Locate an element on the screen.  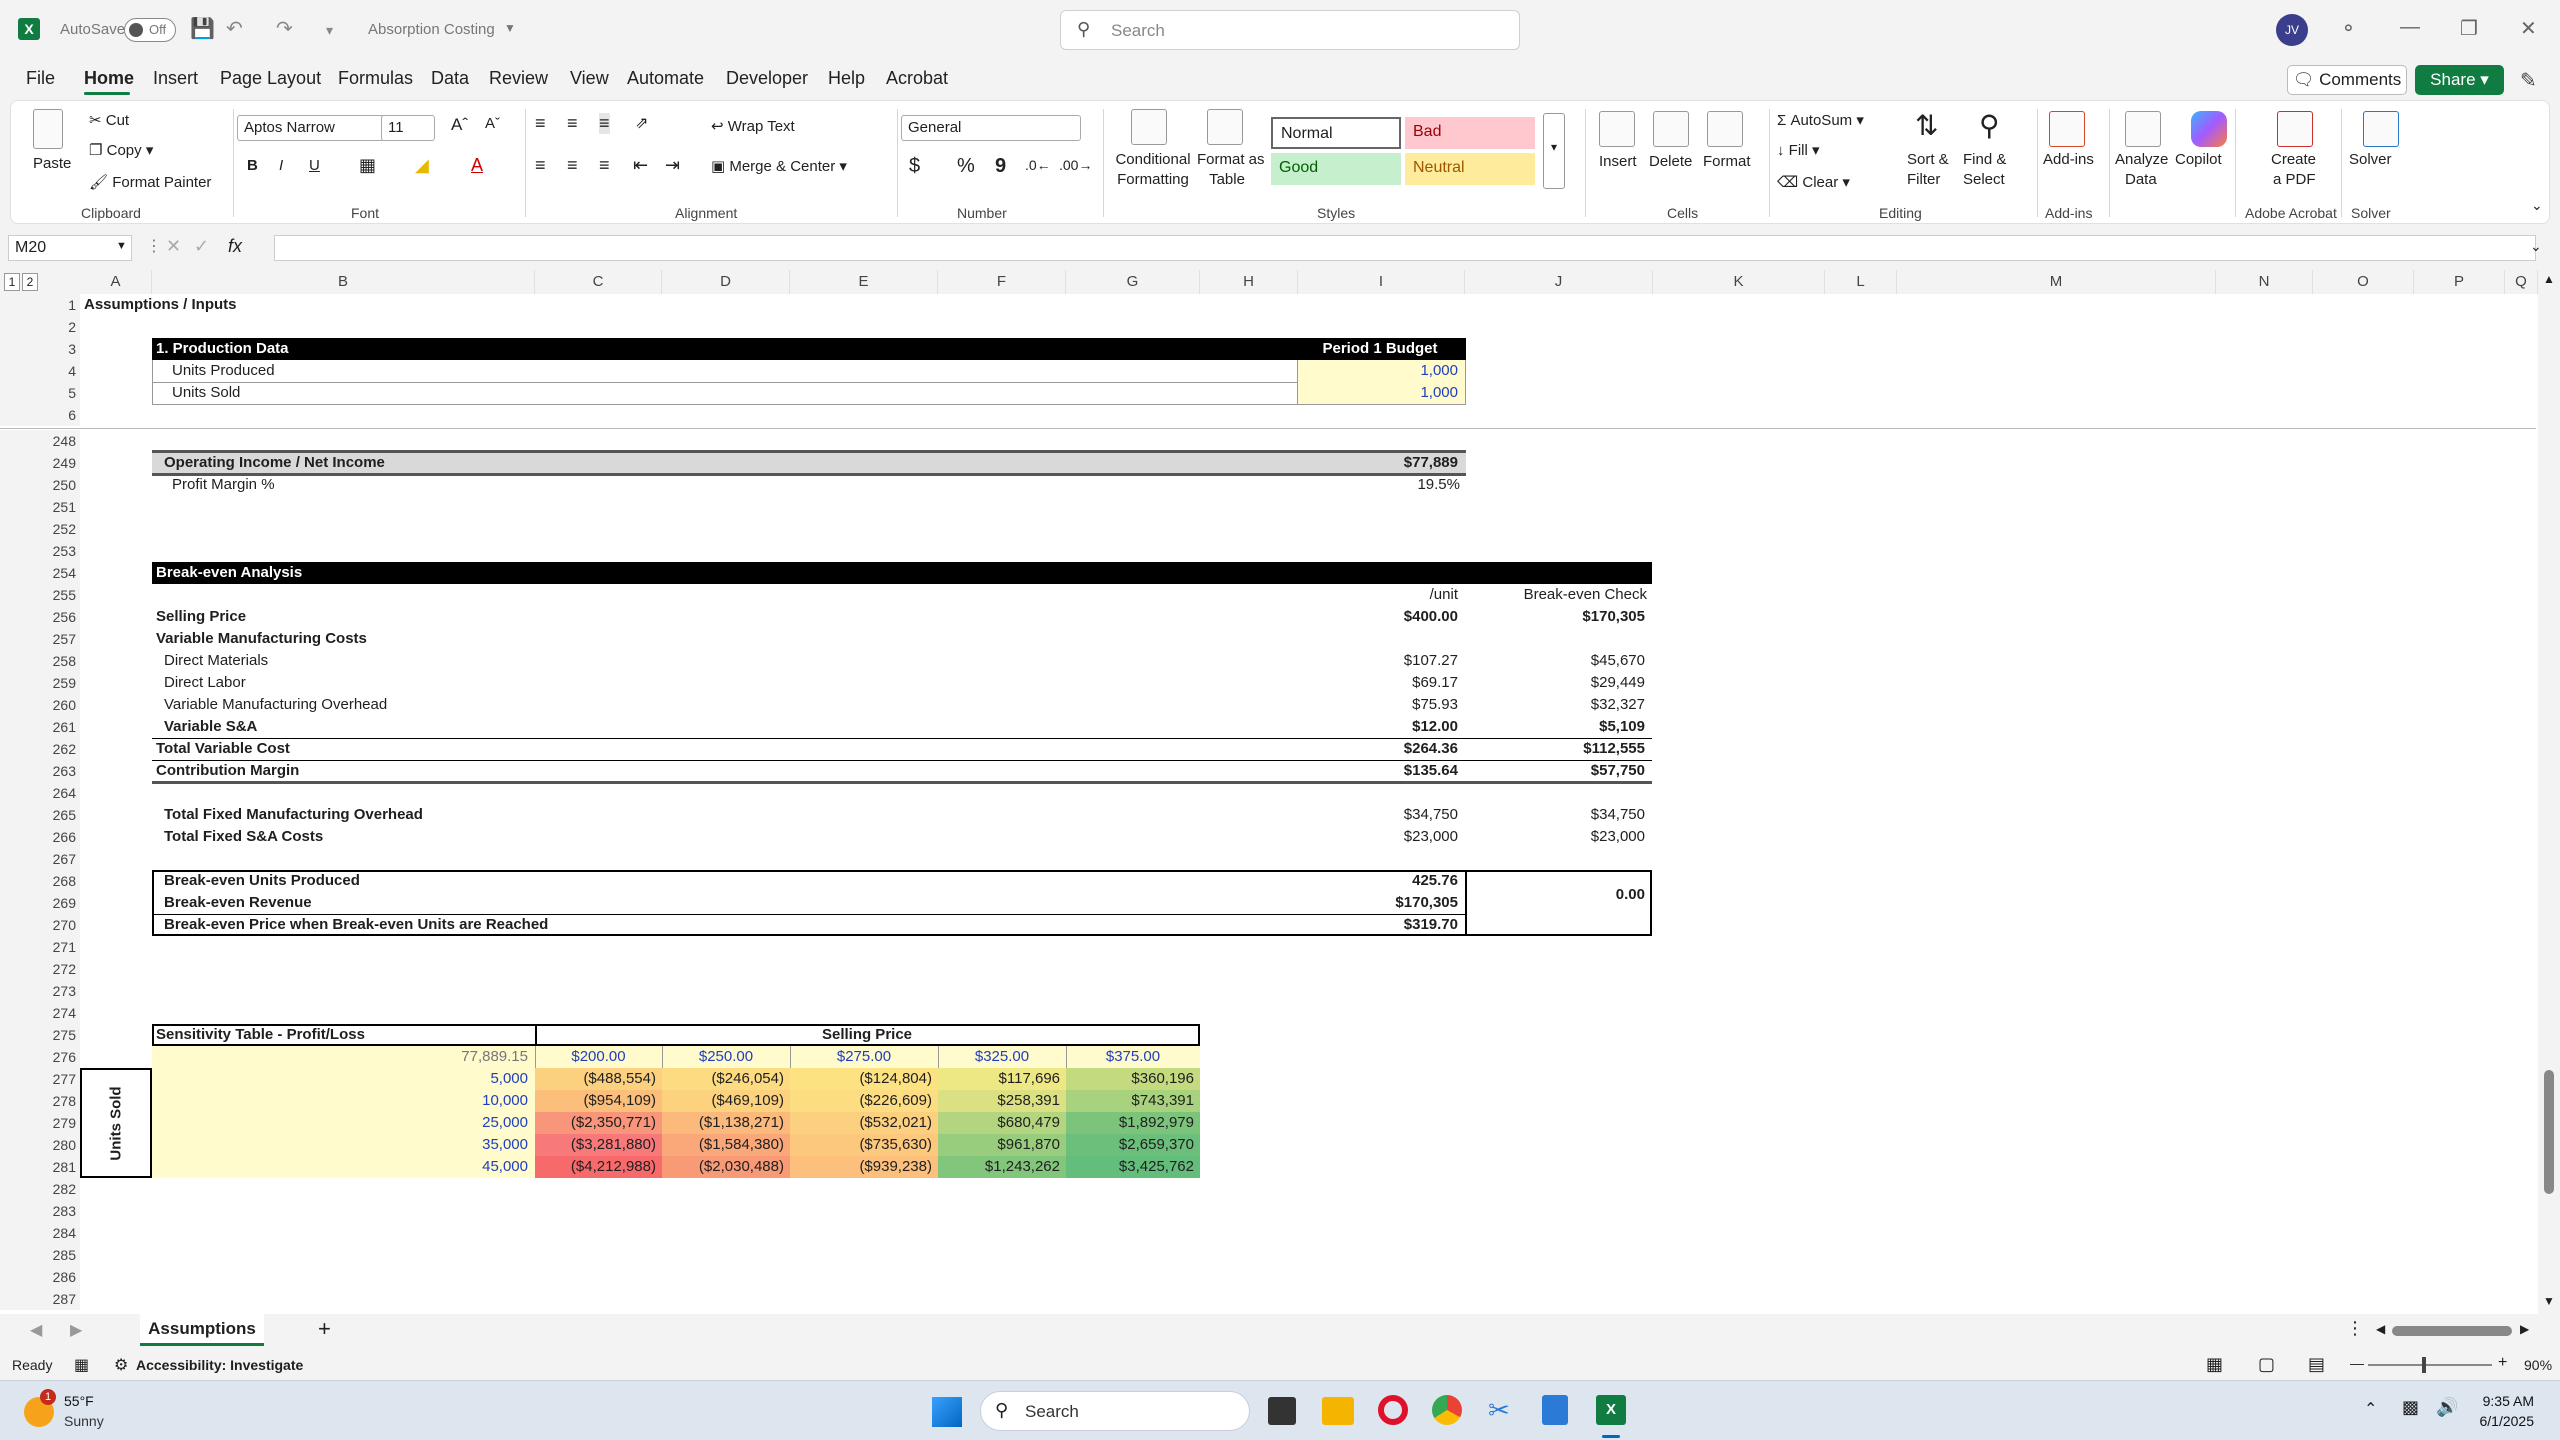
selling-price-header: Selling Price is located at coordinates (867, 1035).